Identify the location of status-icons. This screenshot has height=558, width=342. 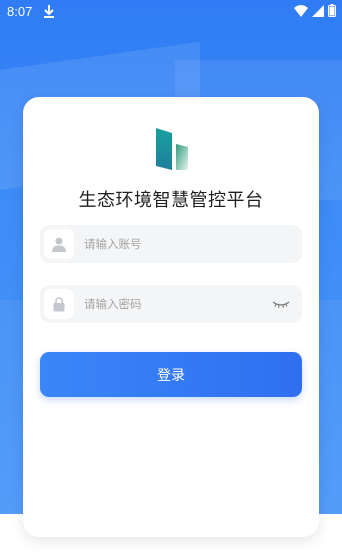
(315, 10).